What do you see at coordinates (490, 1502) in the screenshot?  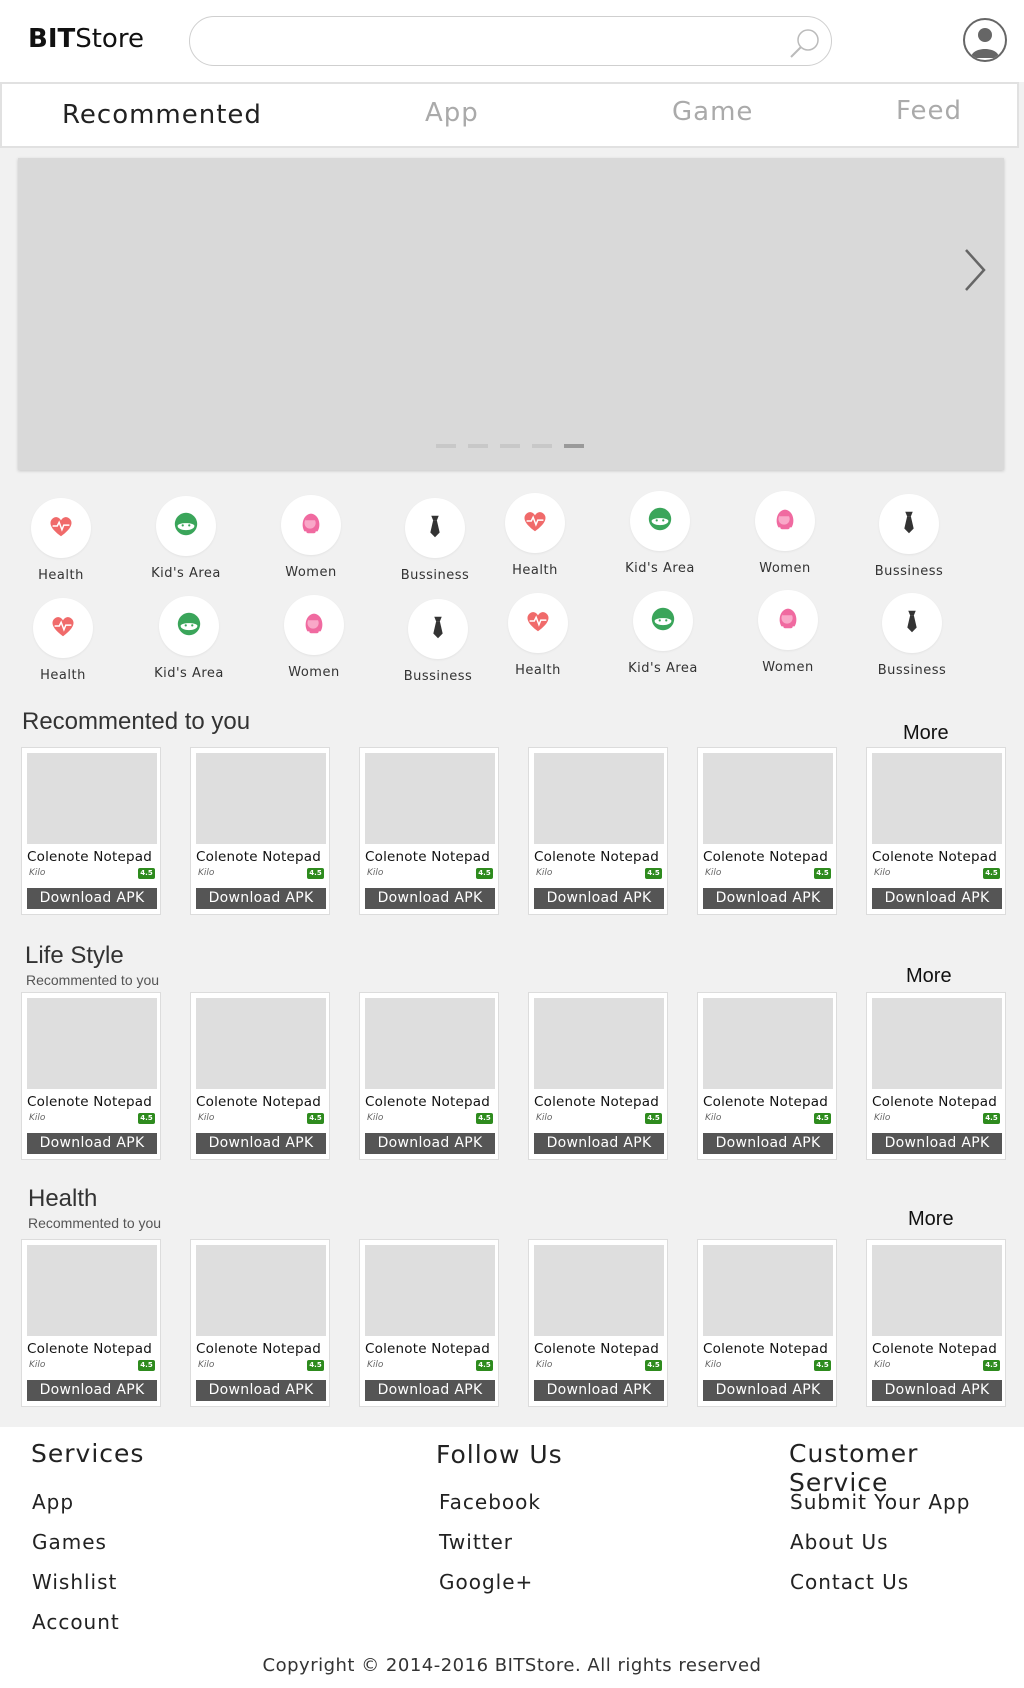 I see `footer-link-facebook: Facebook` at bounding box center [490, 1502].